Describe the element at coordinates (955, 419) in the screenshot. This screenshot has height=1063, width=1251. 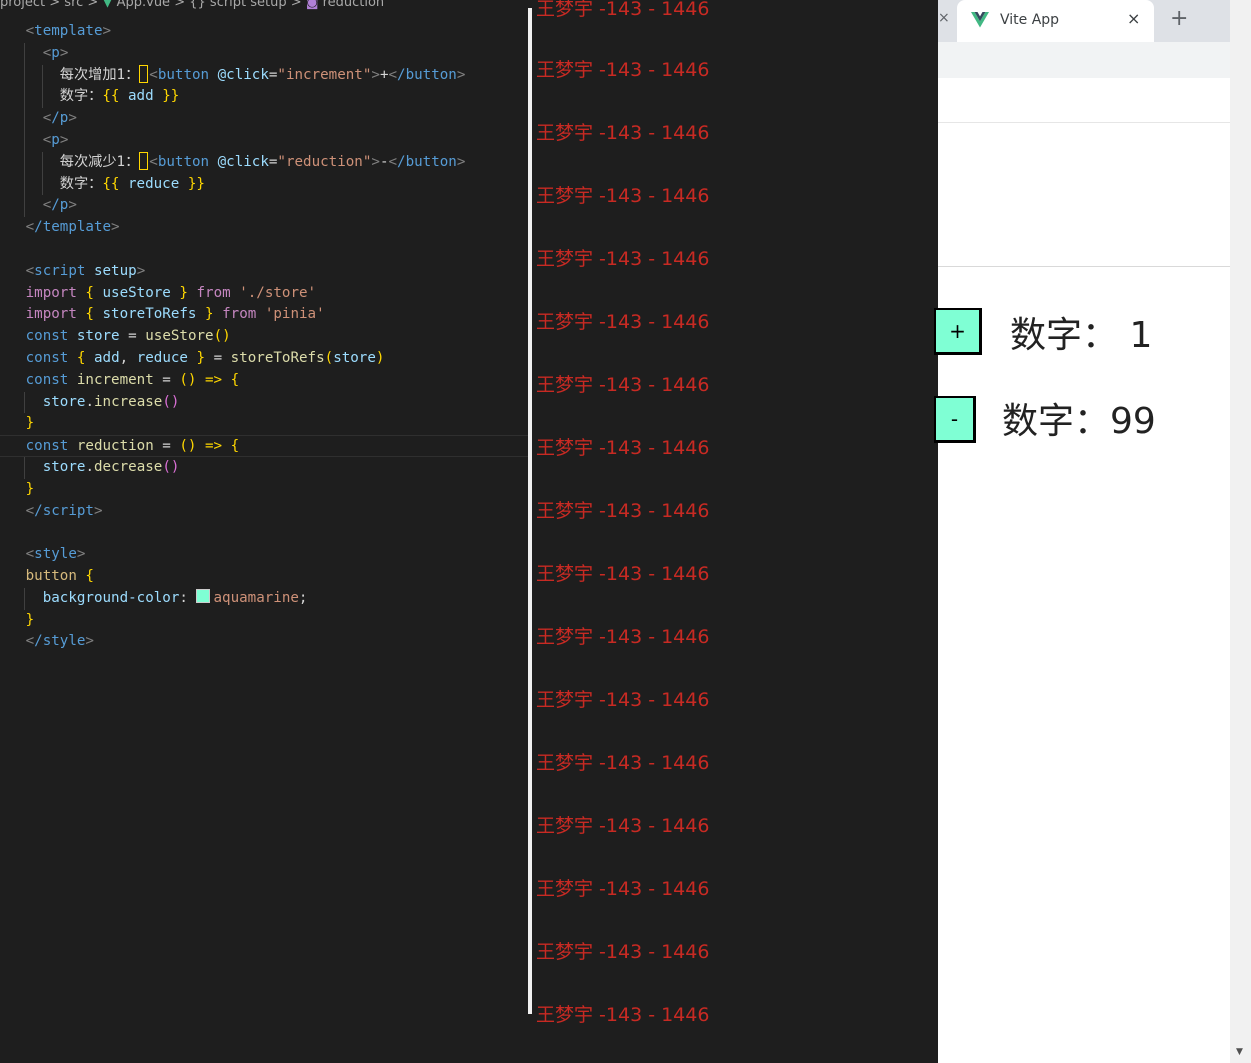
I see `reduction-button: -` at that location.